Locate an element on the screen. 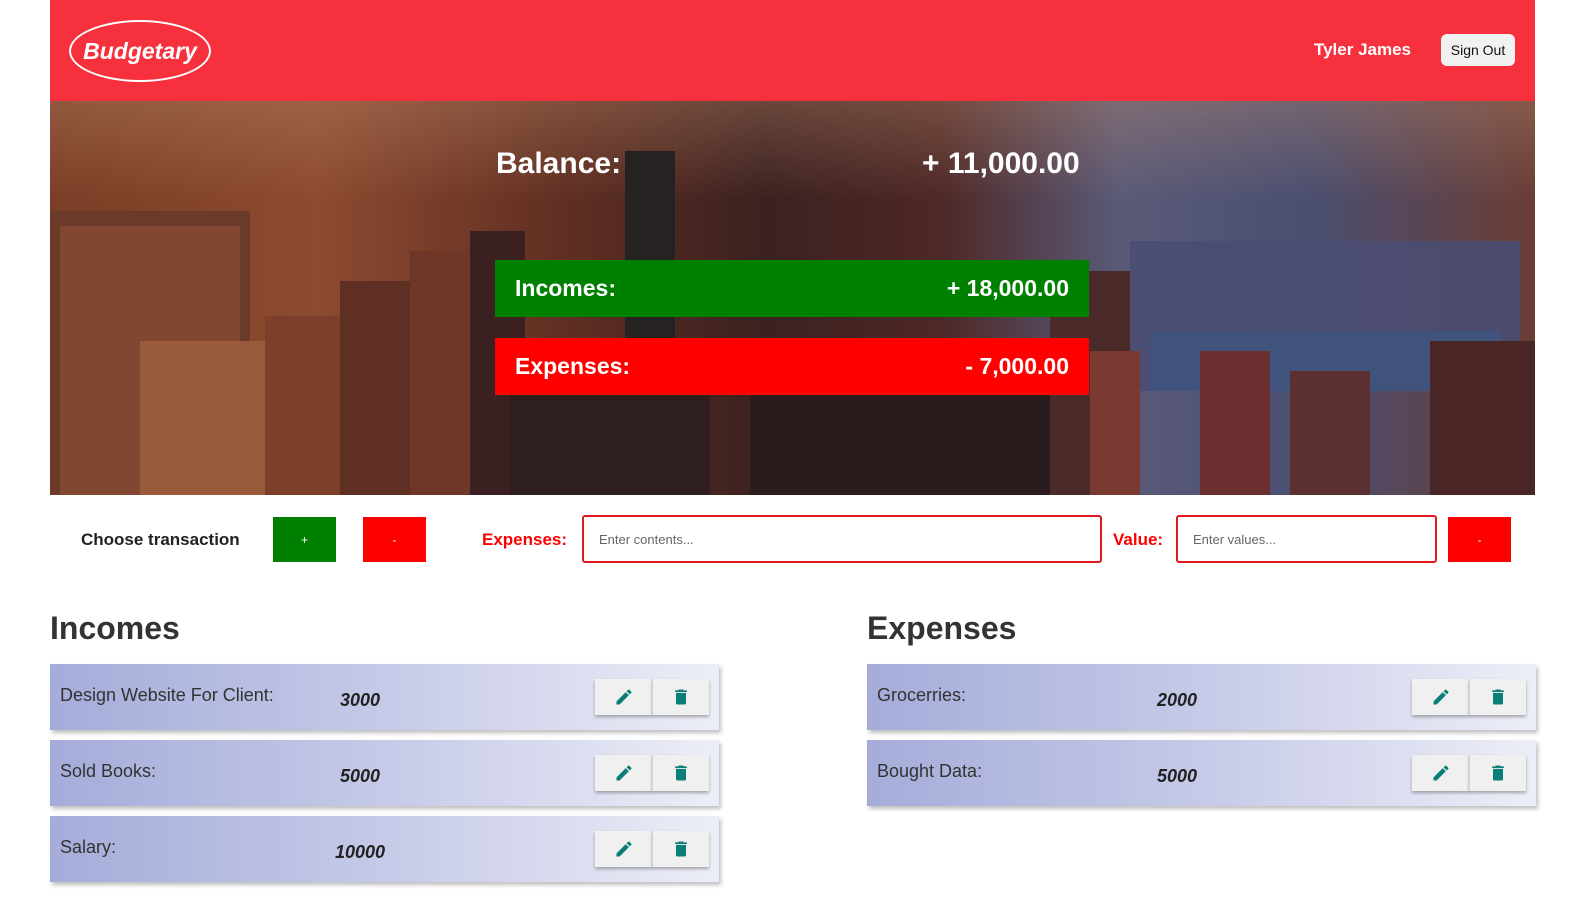 The height and width of the screenshot is (902, 1583). item-name: Salary: is located at coordinates (88, 847).